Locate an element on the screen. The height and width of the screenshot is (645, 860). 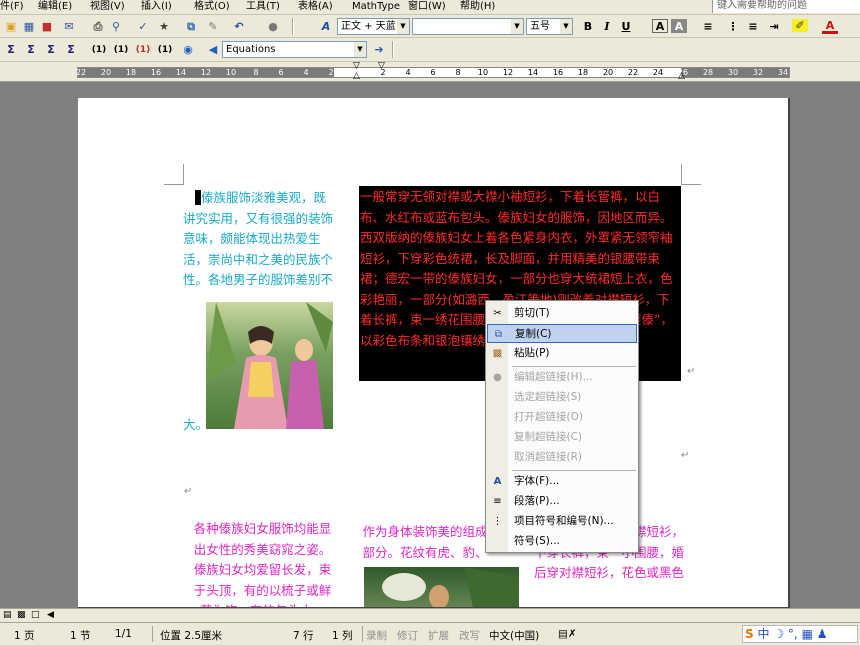
help-search-box: 键入需要帮助的问题 is located at coordinates (786, 6).